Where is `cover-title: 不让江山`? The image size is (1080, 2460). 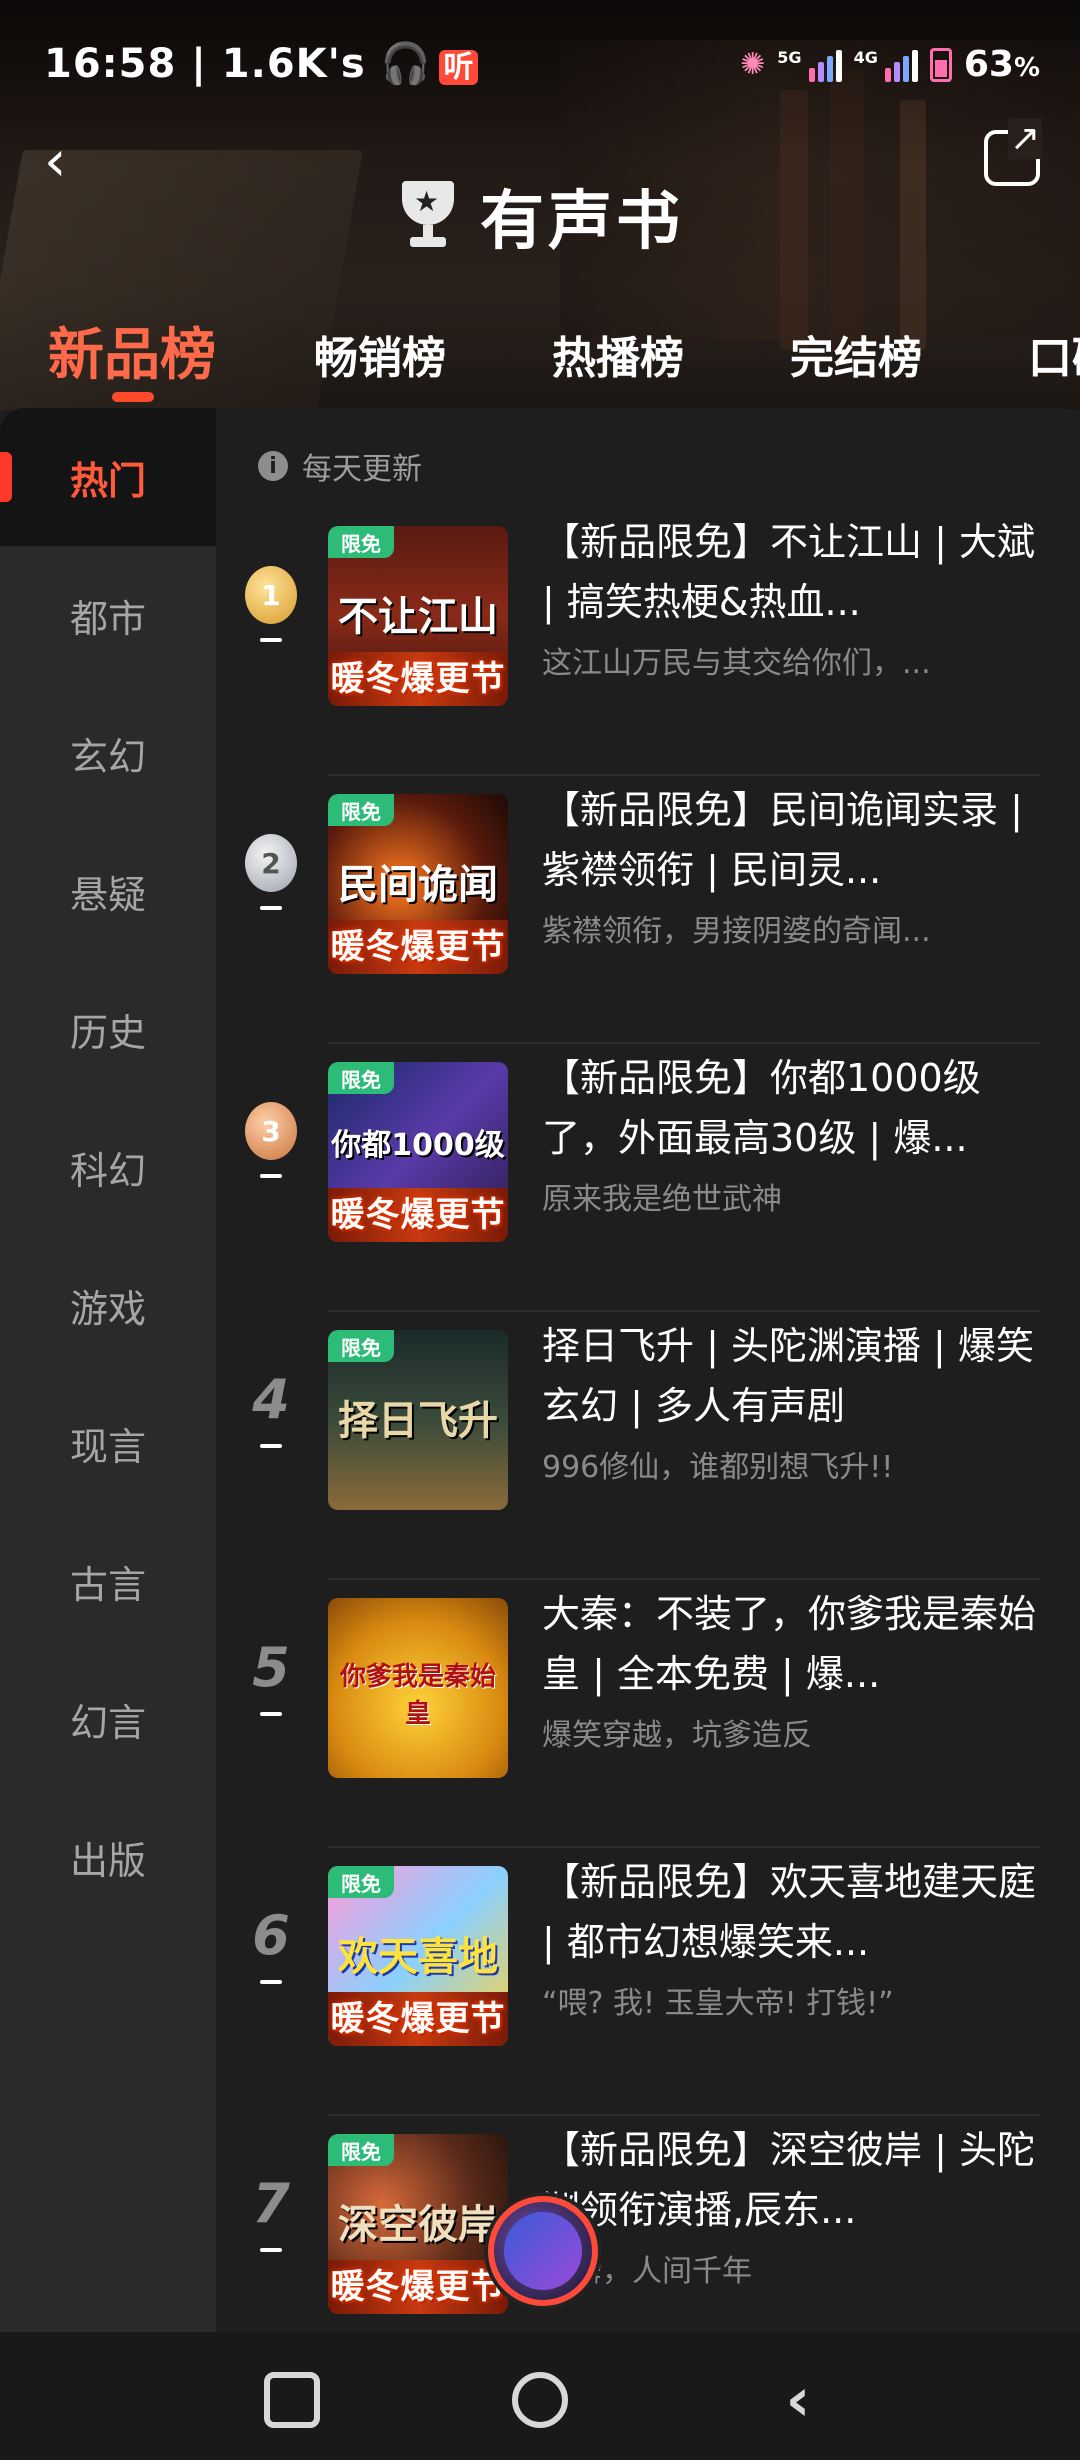 cover-title: 不让江山 is located at coordinates (418, 617).